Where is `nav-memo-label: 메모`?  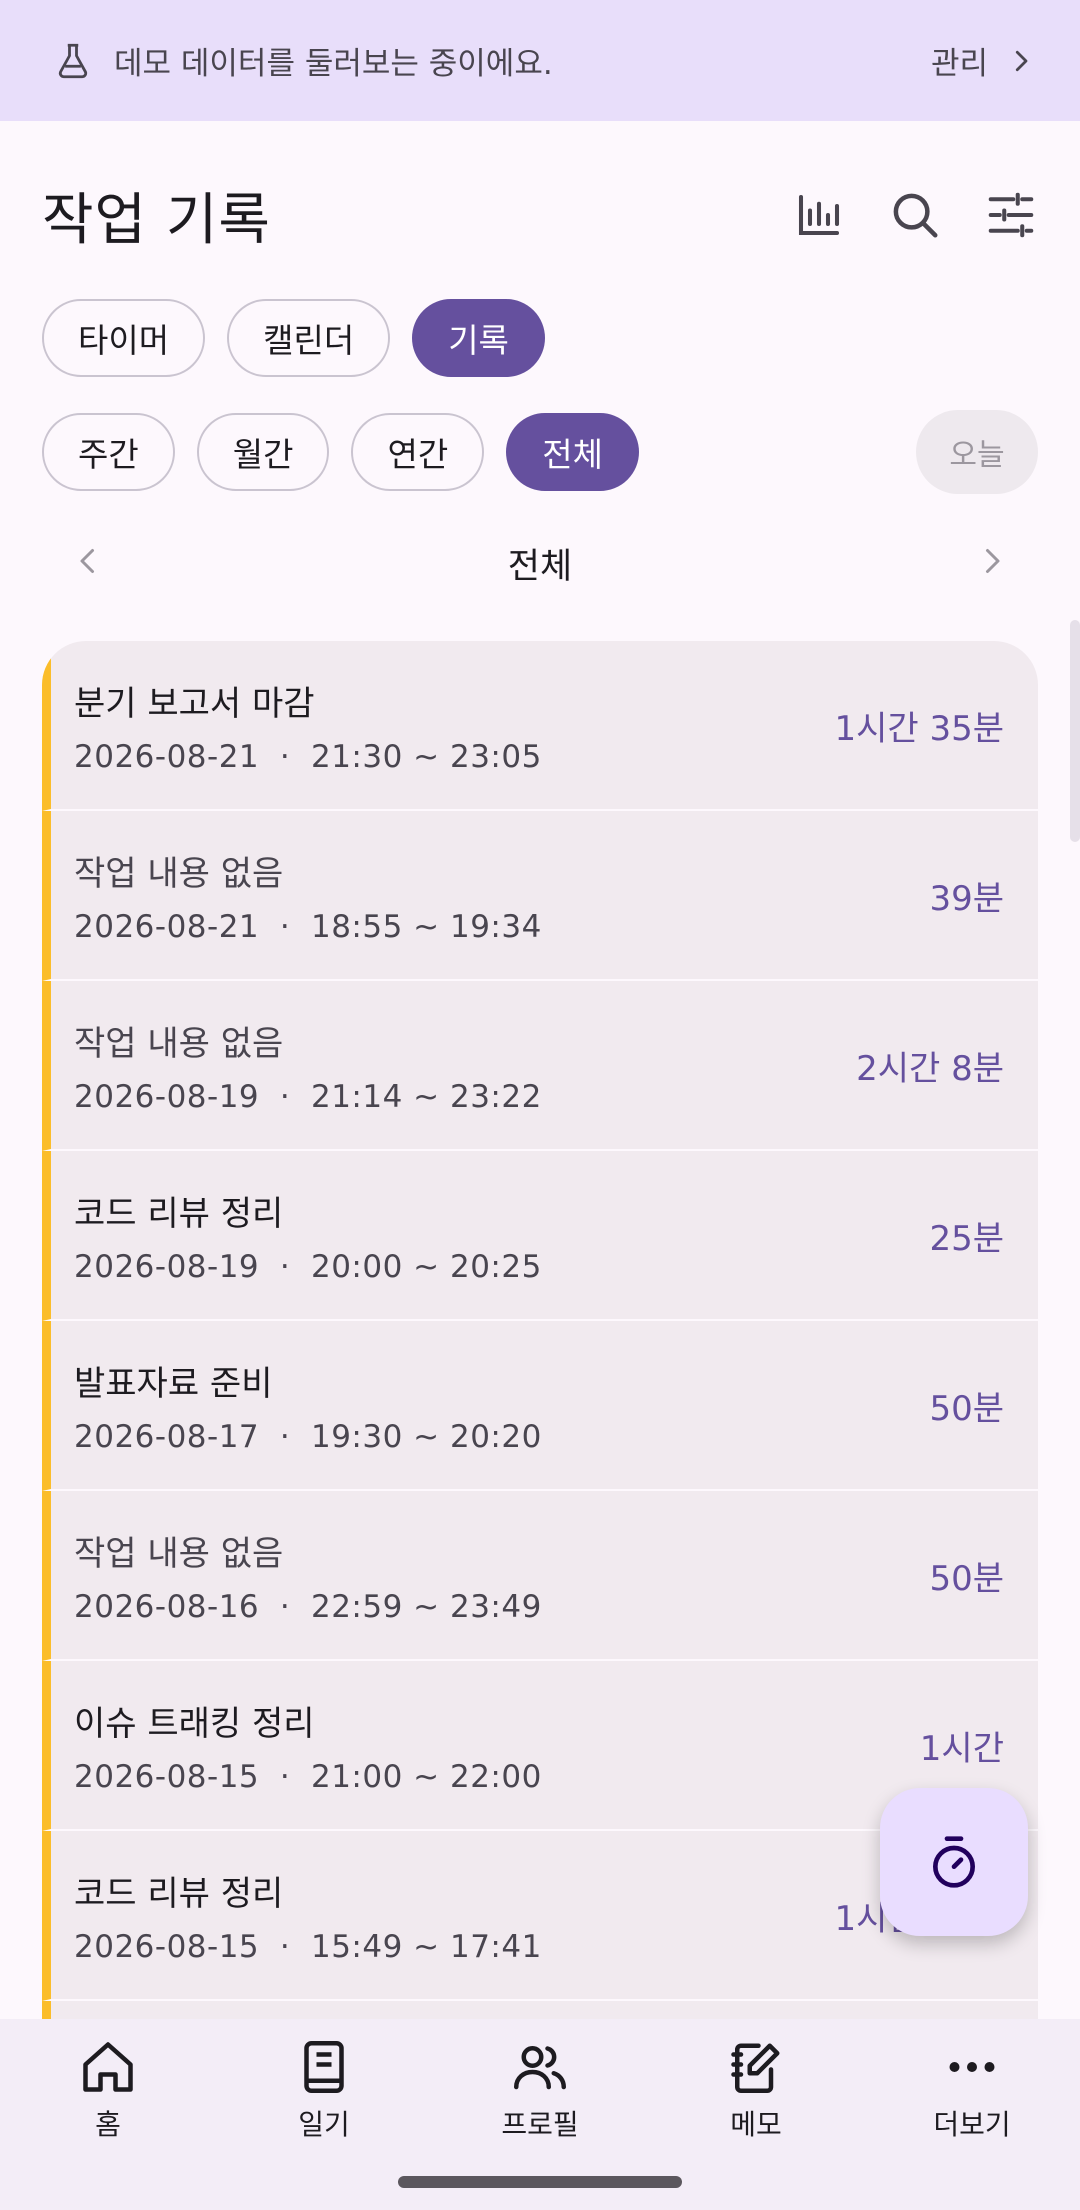 nav-memo-label: 메모 is located at coordinates (756, 2124).